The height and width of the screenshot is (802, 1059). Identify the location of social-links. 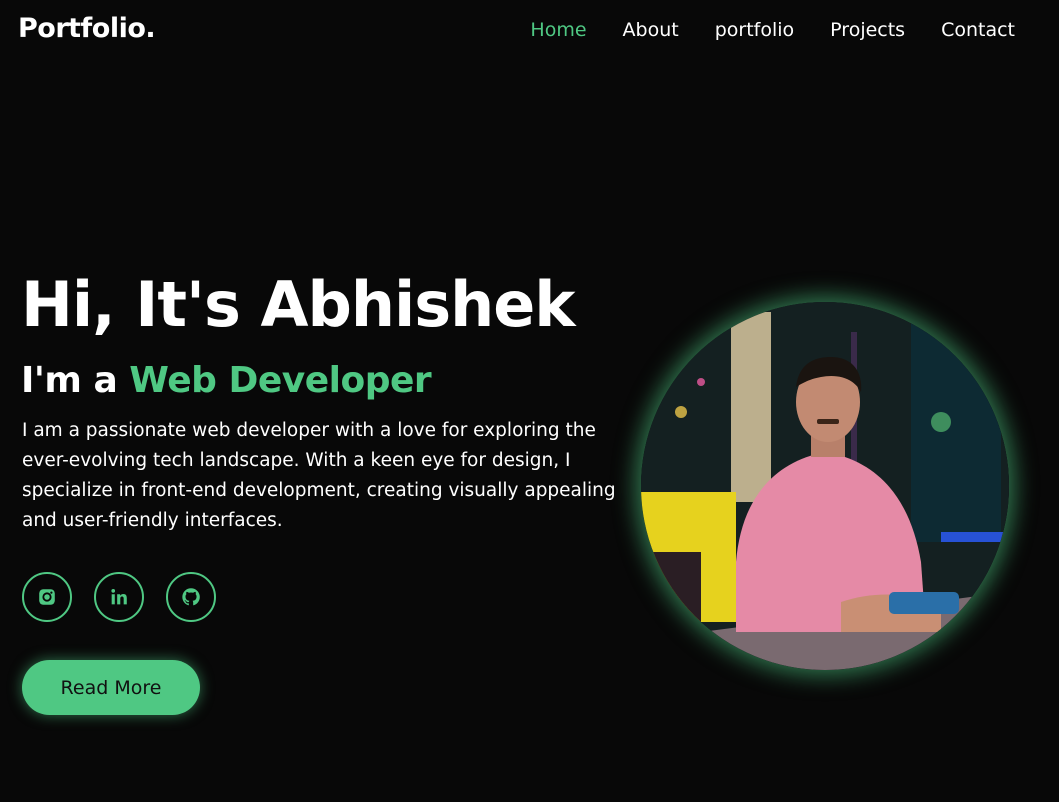
(130, 597).